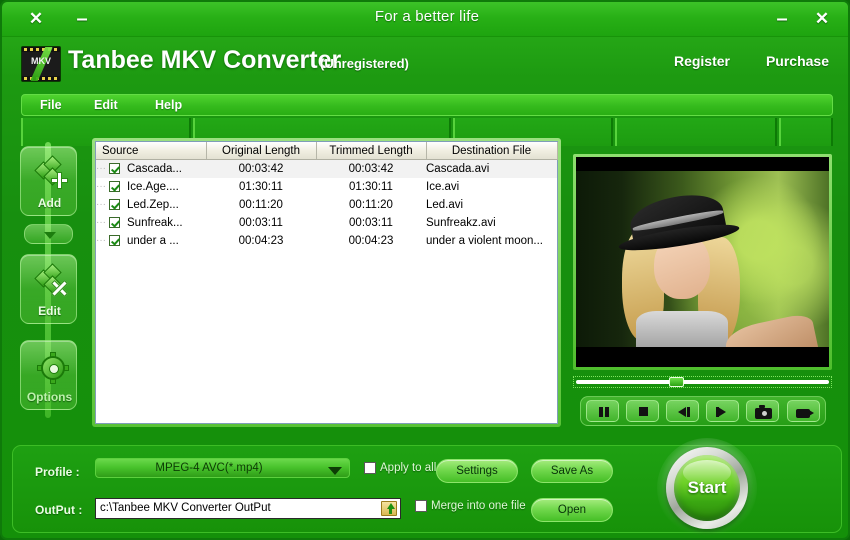 Image resolution: width=850 pixels, height=540 pixels. What do you see at coordinates (49, 397) in the screenshot?
I see `options-button-label: Options` at bounding box center [49, 397].